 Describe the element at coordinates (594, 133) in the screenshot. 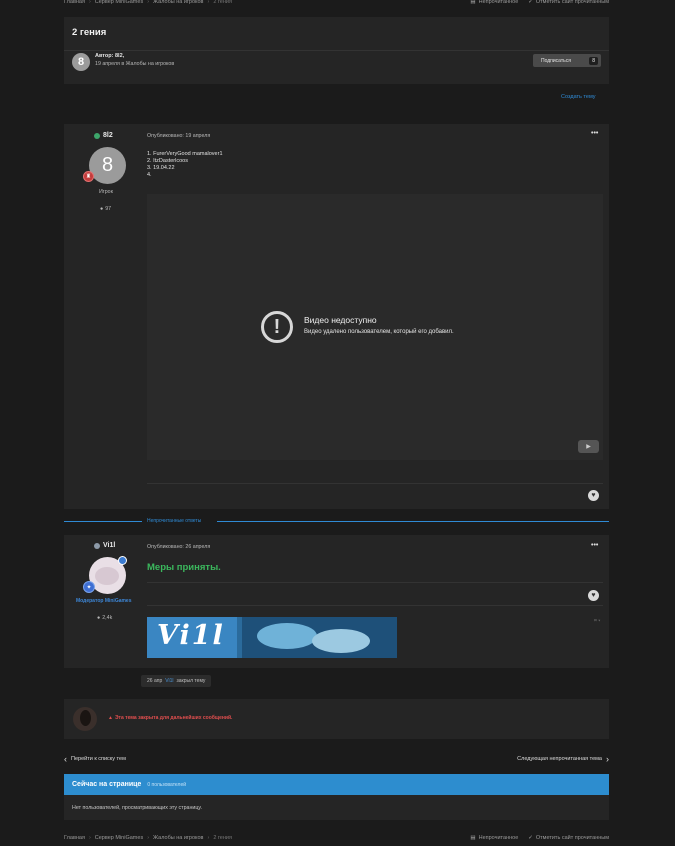

I see `post-1-more-icon: •••` at that location.